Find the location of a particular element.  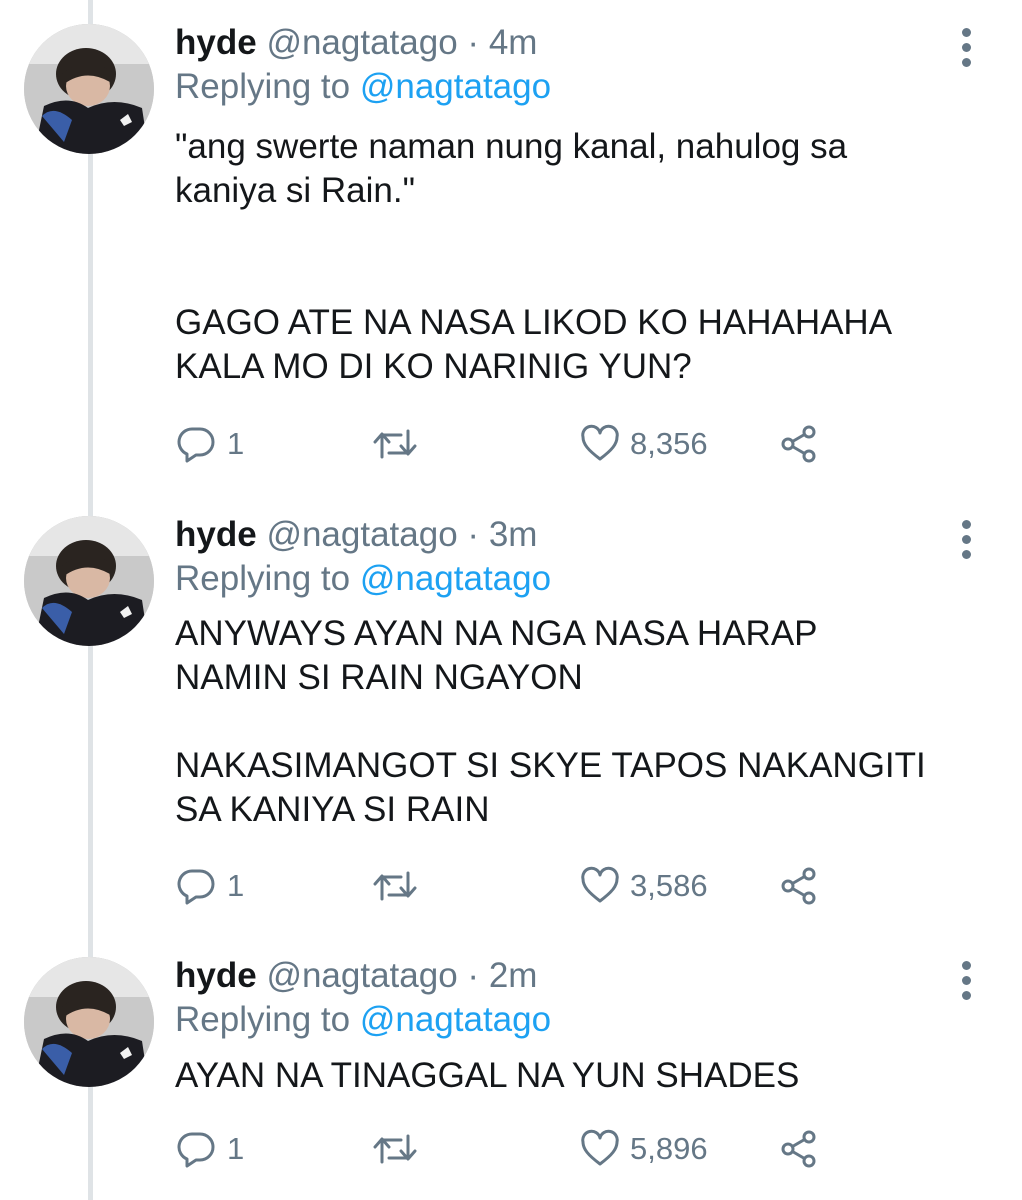

tweet-text-line: NAKASIMANGOT SI SKYE TAPOS NAKANGITI is located at coordinates (550, 765).